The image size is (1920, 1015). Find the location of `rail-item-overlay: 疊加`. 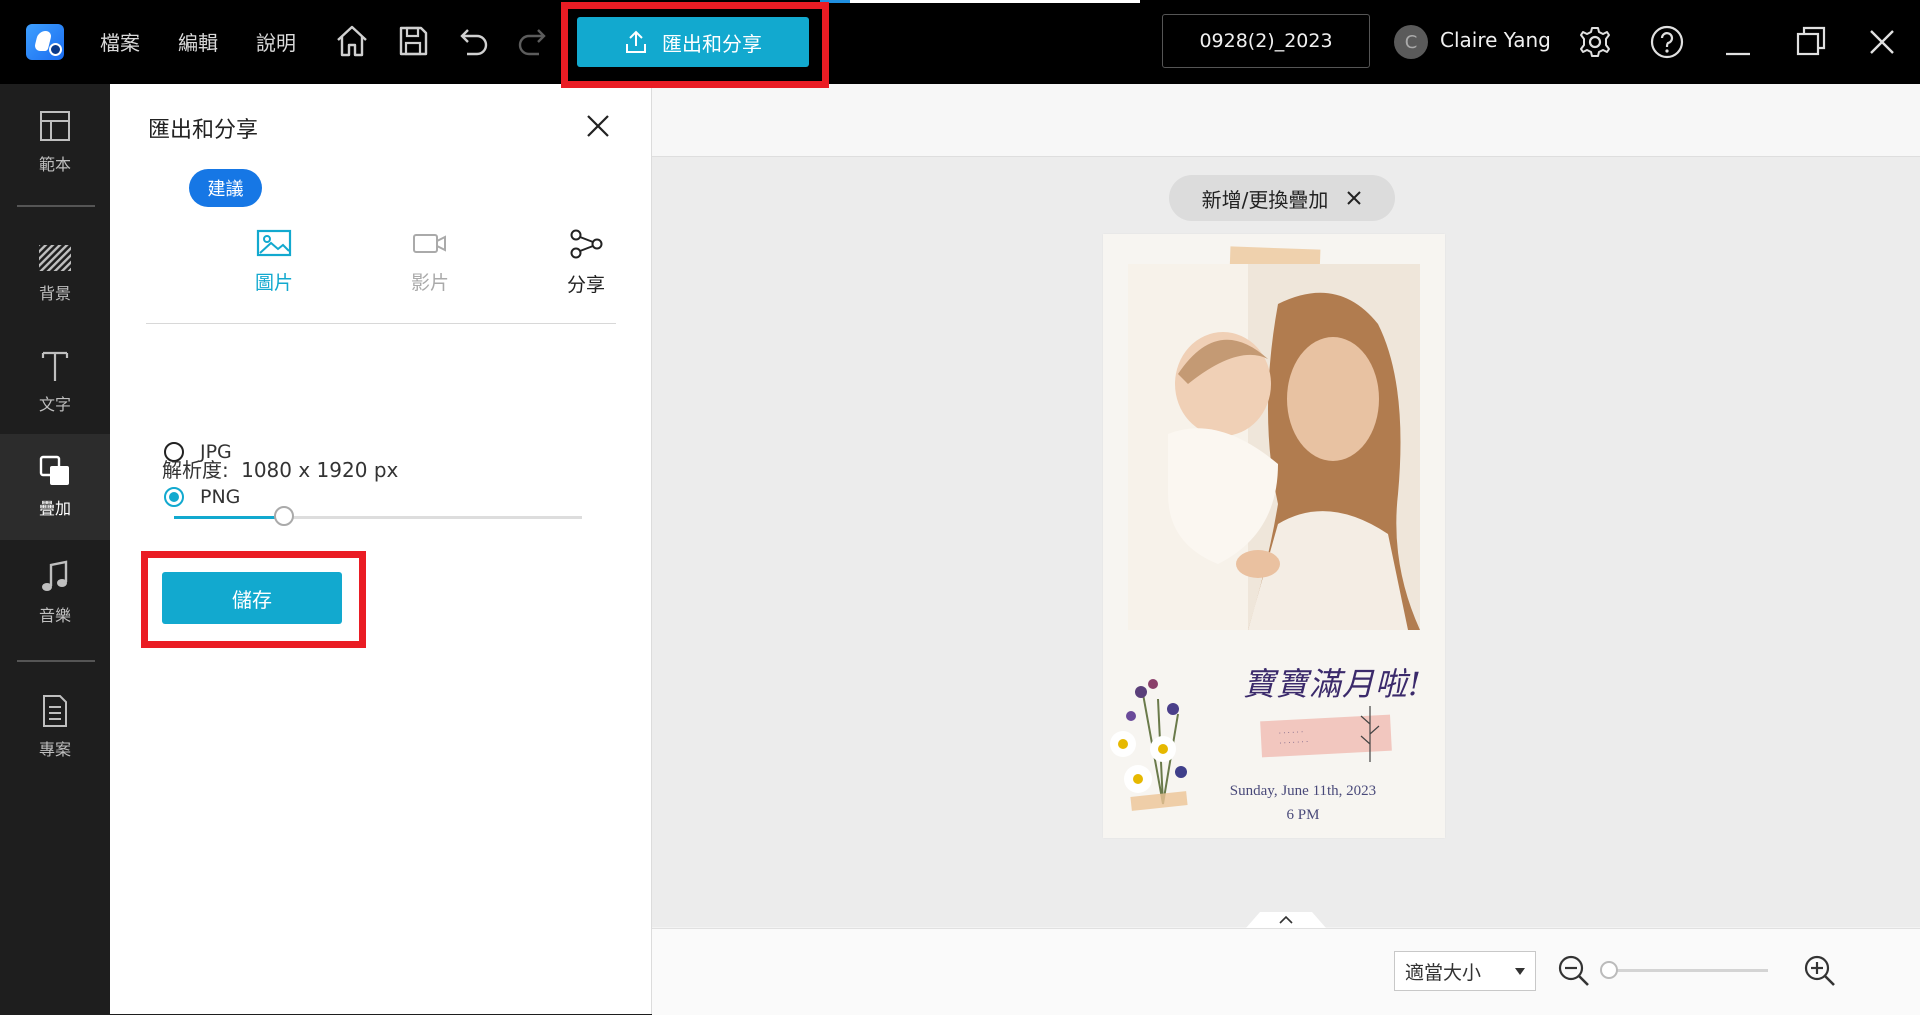

rail-item-overlay: 疊加 is located at coordinates (55, 487).